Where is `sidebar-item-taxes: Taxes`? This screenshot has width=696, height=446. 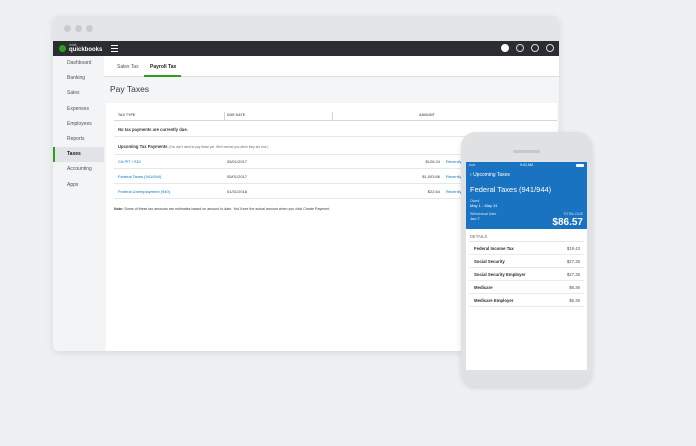
sidebar-item-taxes: Taxes is located at coordinates (78, 155).